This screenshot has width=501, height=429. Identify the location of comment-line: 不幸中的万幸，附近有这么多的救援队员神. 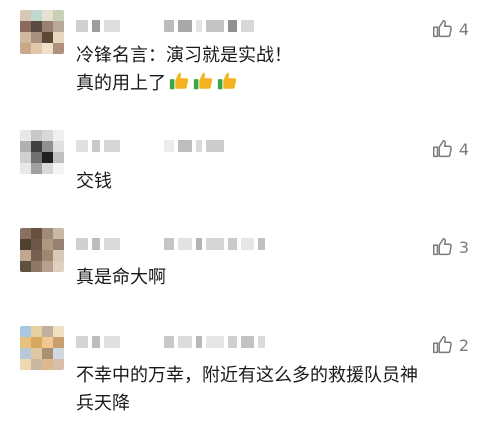
(247, 375).